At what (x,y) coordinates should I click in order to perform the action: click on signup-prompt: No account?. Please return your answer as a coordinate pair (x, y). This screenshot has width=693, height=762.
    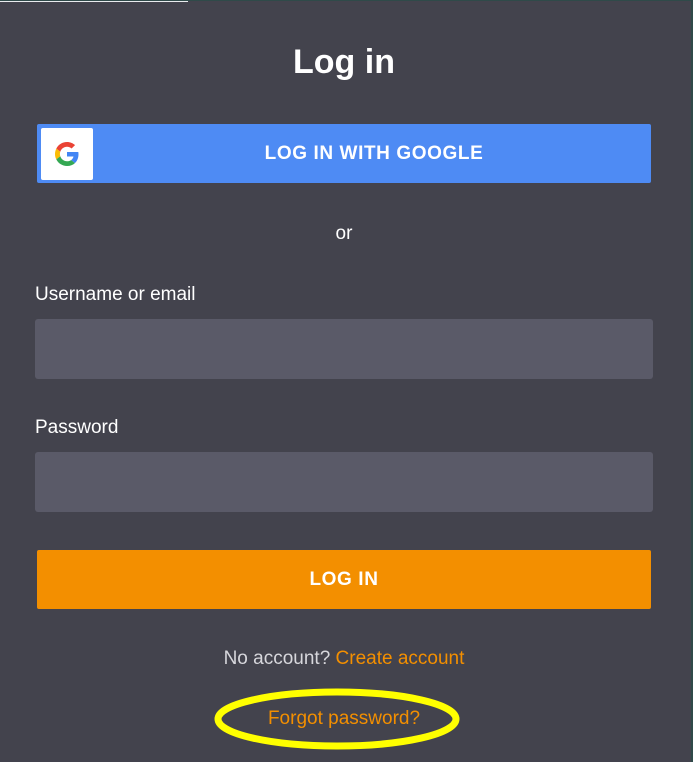
    Looking at the image, I should click on (277, 658).